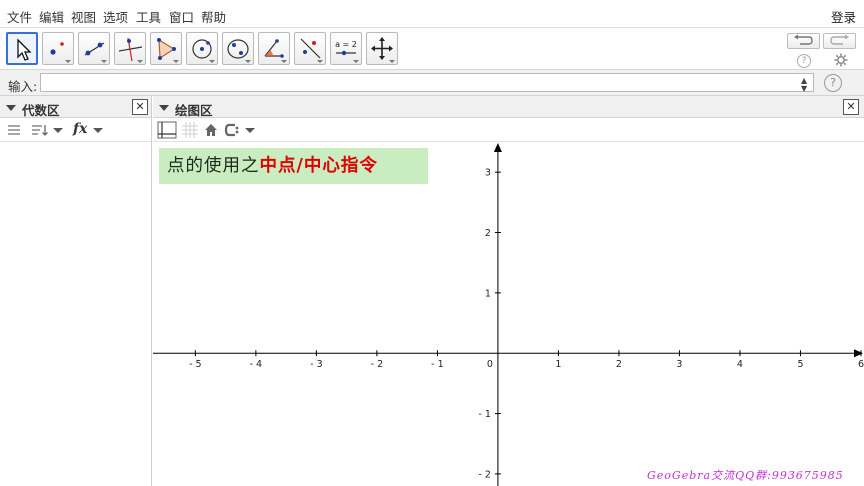  Describe the element at coordinates (377, 364) in the screenshot. I see `x-tick-label: - 2` at that location.